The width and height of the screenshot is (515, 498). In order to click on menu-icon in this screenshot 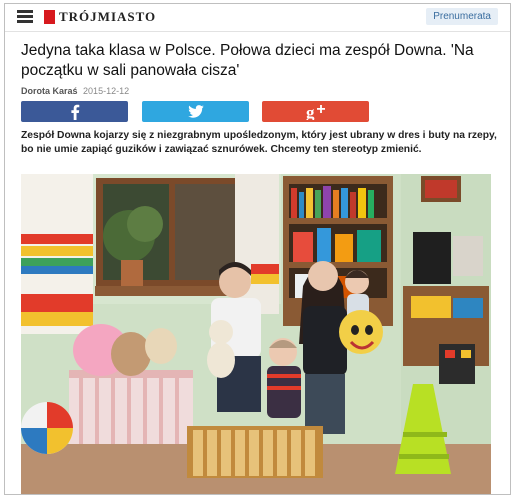, I will do `click(25, 16)`.